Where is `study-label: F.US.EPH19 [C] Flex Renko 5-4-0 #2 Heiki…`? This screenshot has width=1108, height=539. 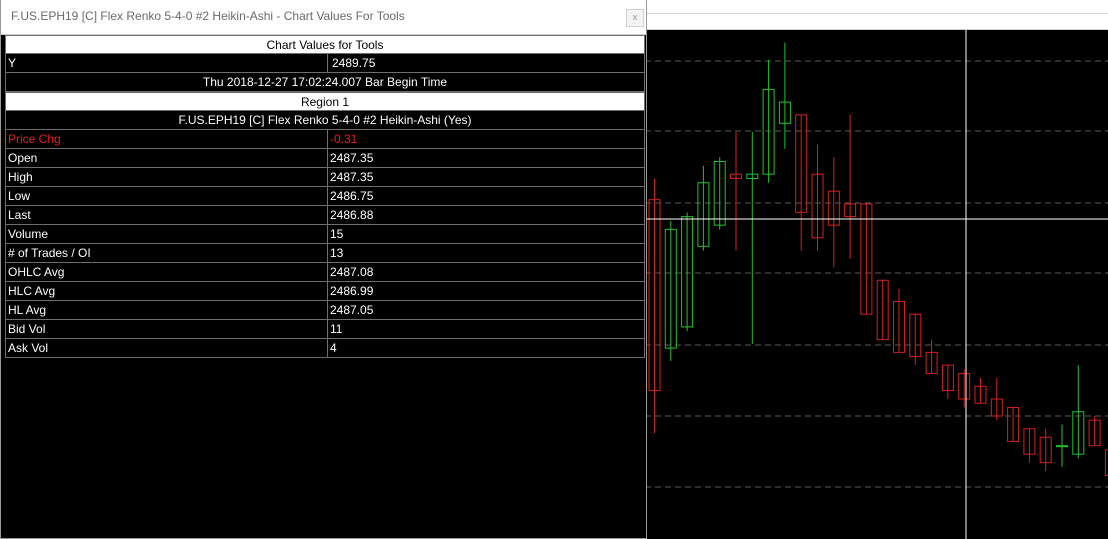
study-label: F.US.EPH19 [C] Flex Renko 5-4-0 #2 Heiki… is located at coordinates (325, 120).